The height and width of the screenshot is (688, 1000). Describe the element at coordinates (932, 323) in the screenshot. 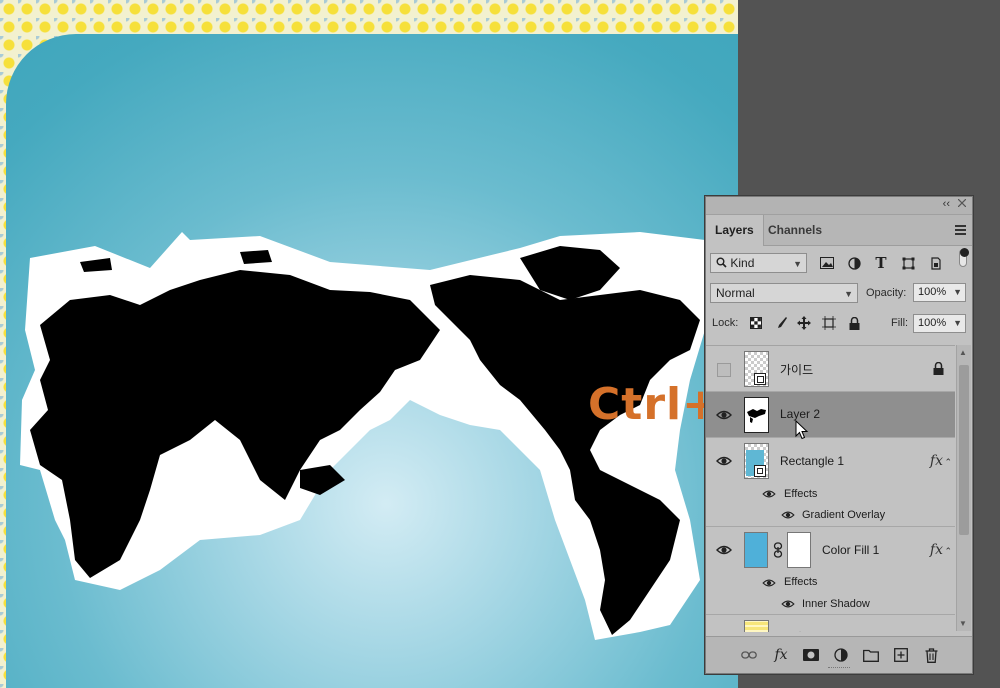

I see `fill-value: 100%` at that location.